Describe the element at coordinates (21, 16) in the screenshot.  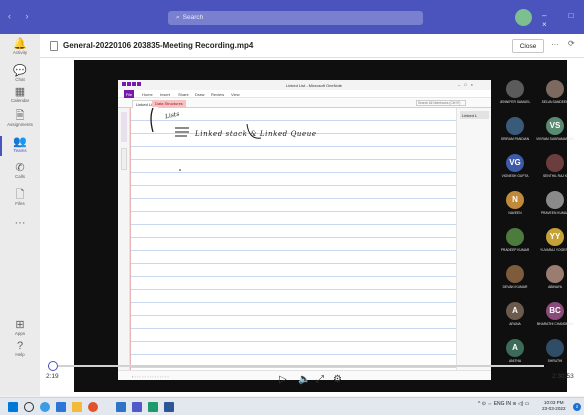
I see `history-nav-arrows: ‹ ›` at that location.